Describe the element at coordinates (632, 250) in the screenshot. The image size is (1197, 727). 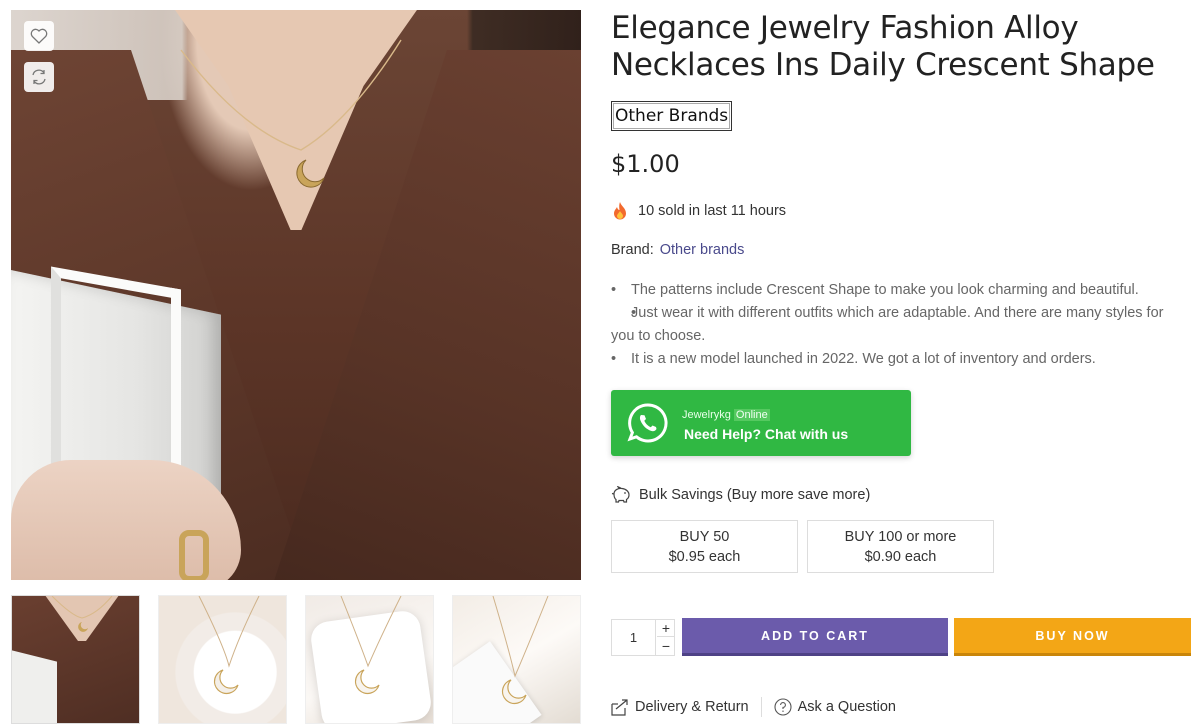
I see `brand-label: Brand:` at that location.